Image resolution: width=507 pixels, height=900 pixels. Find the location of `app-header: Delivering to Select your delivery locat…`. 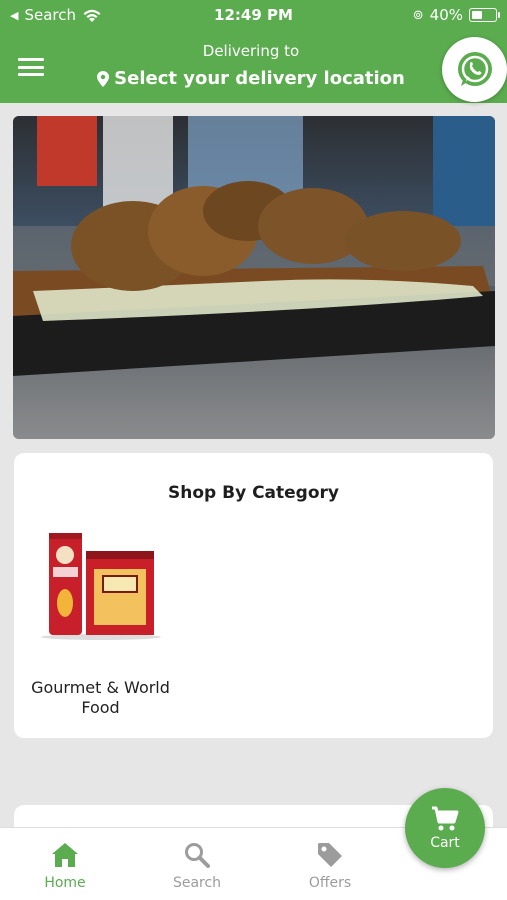

app-header: Delivering to Select your delivery locat… is located at coordinates (253, 66).